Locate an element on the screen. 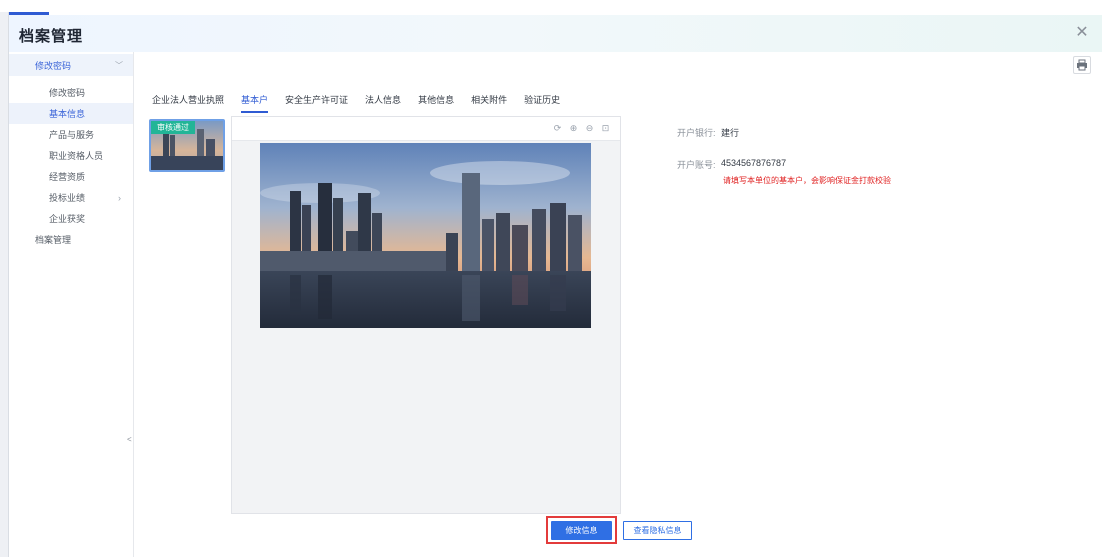 Image resolution: width=1102 pixels, height=557 pixels. sidebar-item-basic-info: 基本信息 is located at coordinates (71, 113).